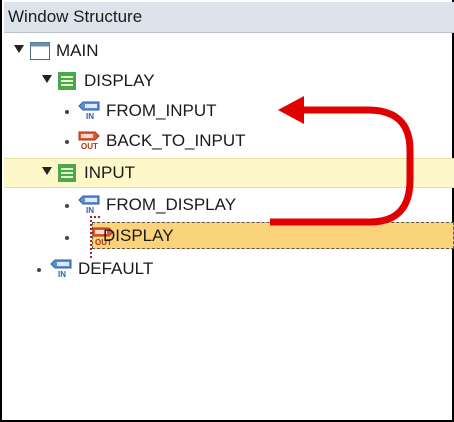 Image resolution: width=454 pixels, height=422 pixels. What do you see at coordinates (229, 81) in the screenshot?
I see `tree-node-display-view: DISPLAY` at bounding box center [229, 81].